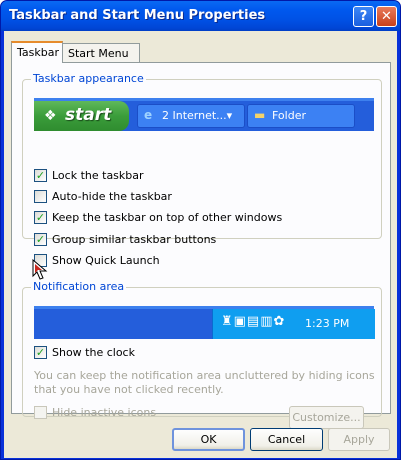 This screenshot has width=403, height=462. Describe the element at coordinates (327, 323) in the screenshot. I see `tray-clock: 1:23 PM` at that location.